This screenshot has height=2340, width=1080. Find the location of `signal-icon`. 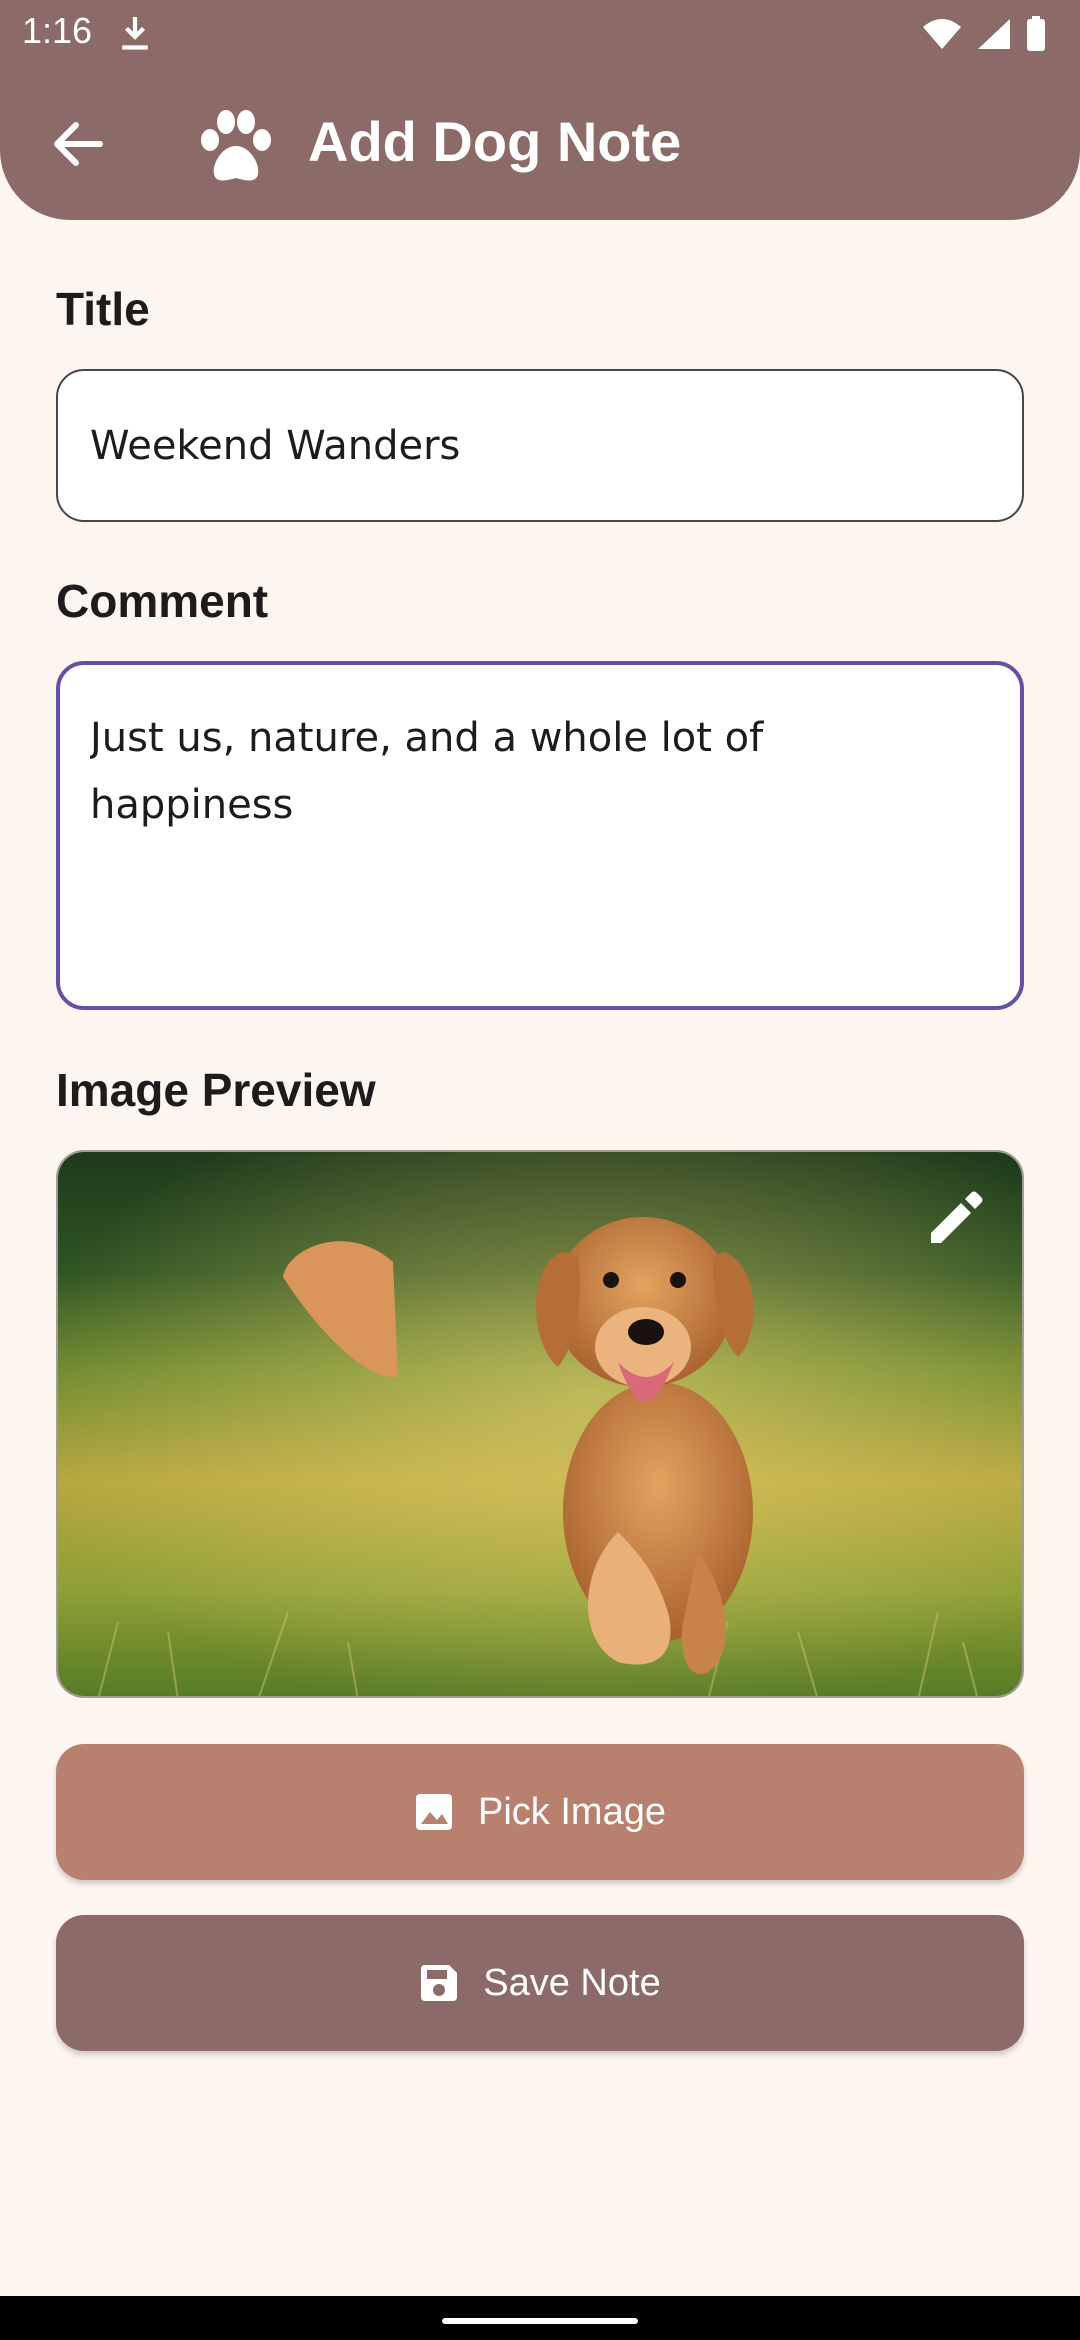

signal-icon is located at coordinates (994, 34).